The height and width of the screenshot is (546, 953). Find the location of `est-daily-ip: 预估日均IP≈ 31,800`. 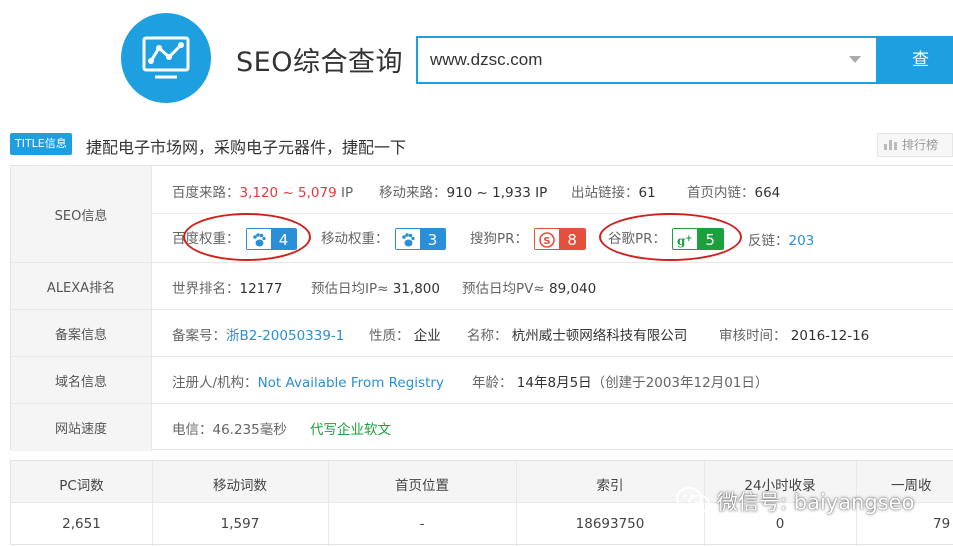

est-daily-ip: 预估日均IP≈ 31,800 is located at coordinates (375, 289).